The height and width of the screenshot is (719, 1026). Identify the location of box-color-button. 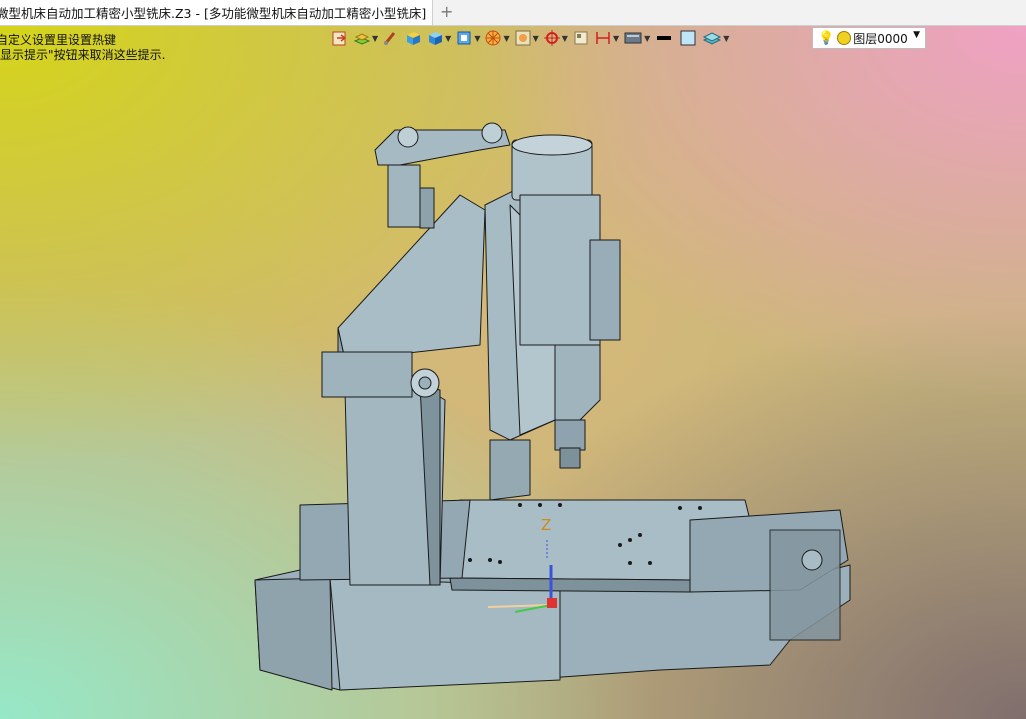
(413, 38).